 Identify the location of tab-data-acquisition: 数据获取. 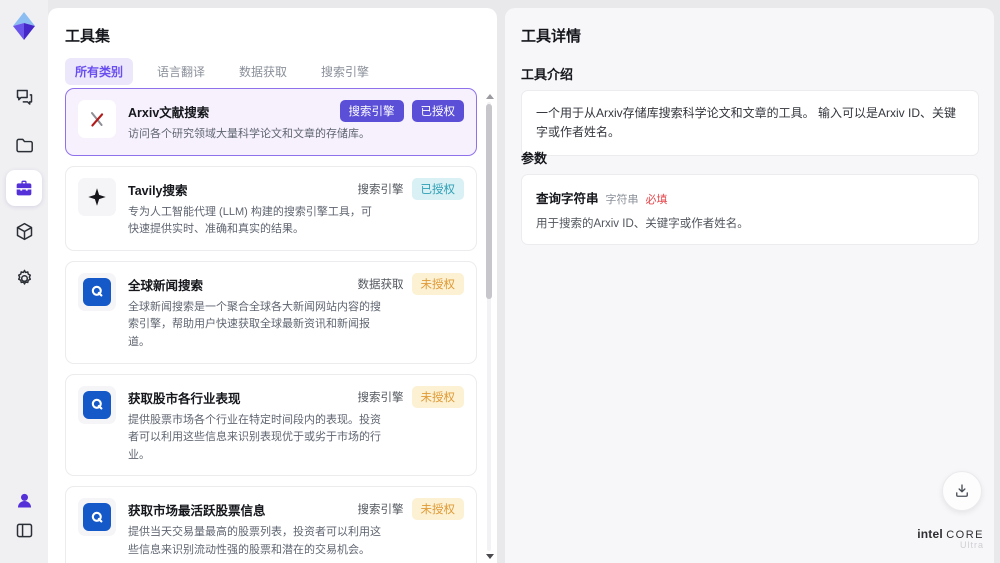
(263, 71).